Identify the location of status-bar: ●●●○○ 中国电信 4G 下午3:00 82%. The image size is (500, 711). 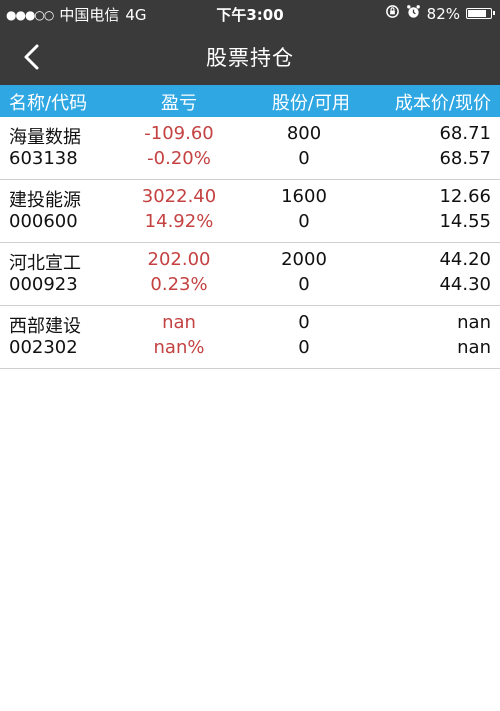
(250, 14).